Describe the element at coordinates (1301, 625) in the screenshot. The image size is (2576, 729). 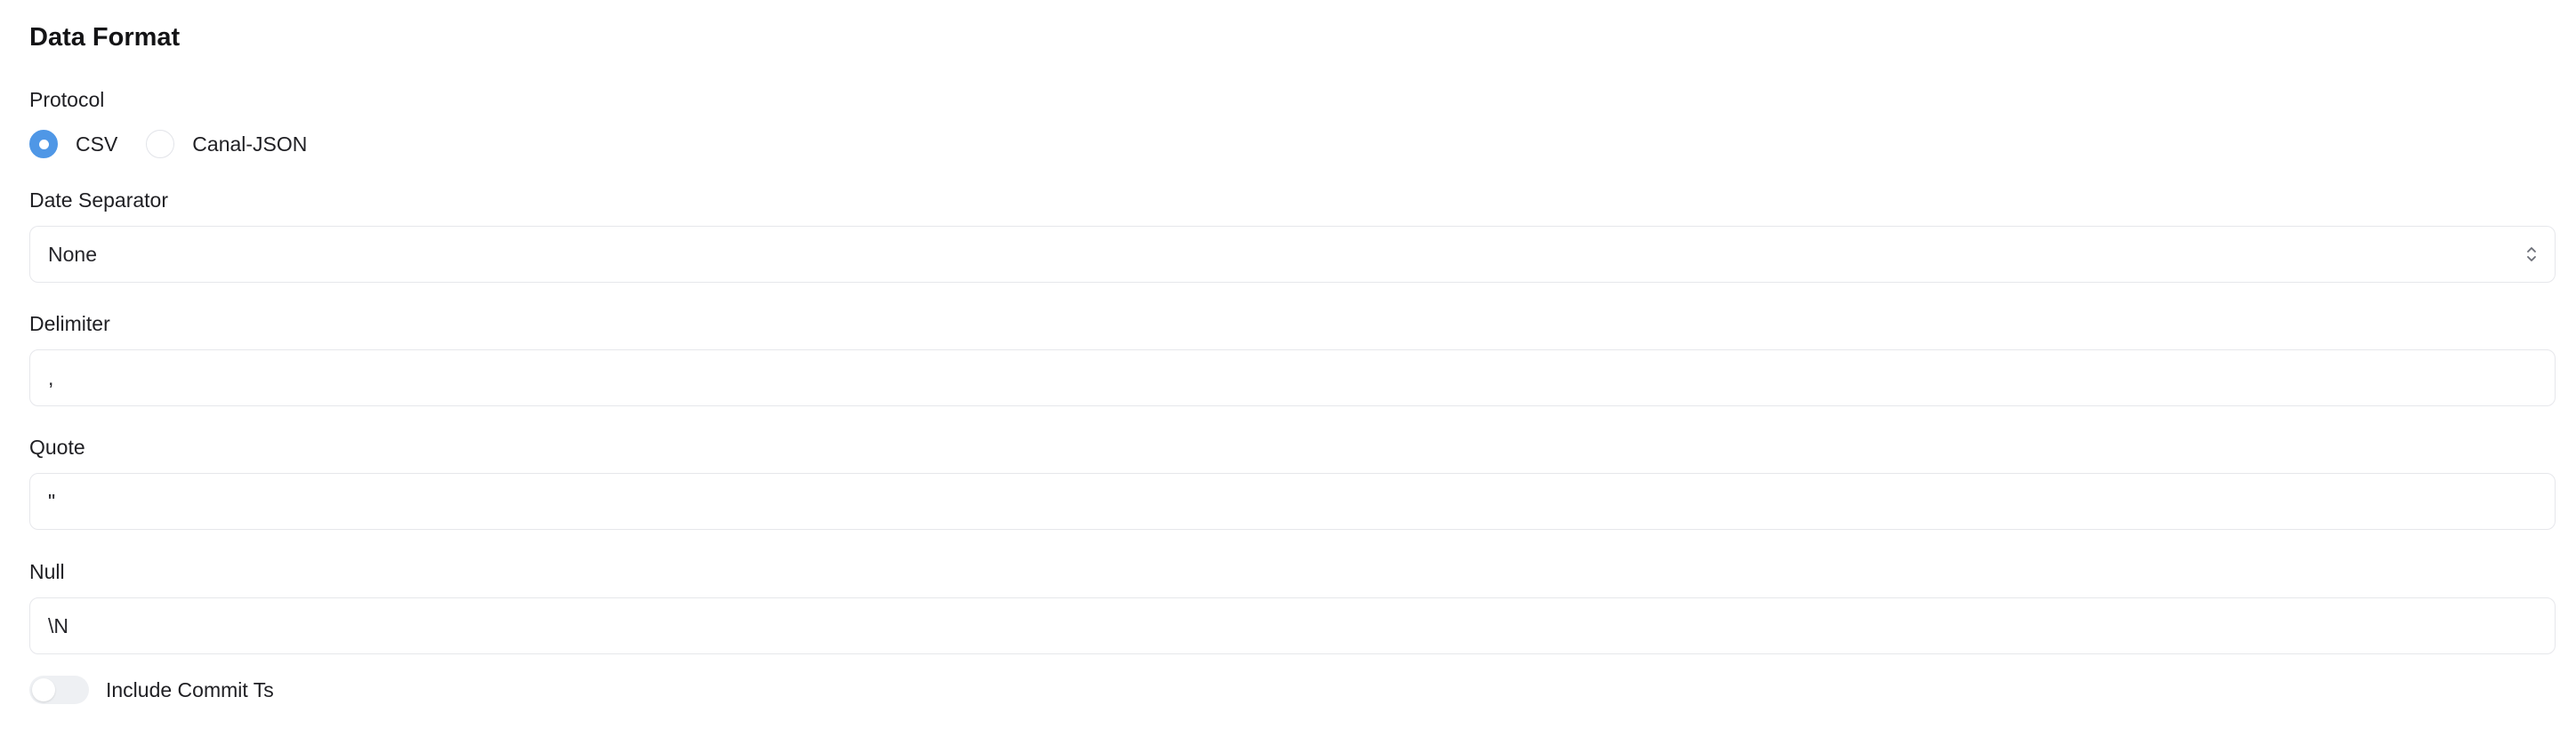
I see `null-input` at that location.